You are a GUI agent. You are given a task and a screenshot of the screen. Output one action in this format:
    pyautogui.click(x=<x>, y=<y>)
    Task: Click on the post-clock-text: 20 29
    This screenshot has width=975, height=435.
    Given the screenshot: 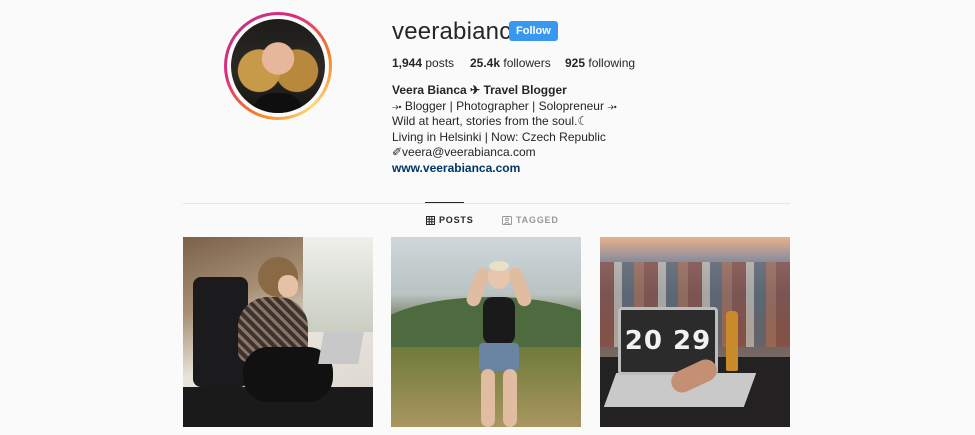 What is the action you would take?
    pyautogui.click(x=668, y=341)
    